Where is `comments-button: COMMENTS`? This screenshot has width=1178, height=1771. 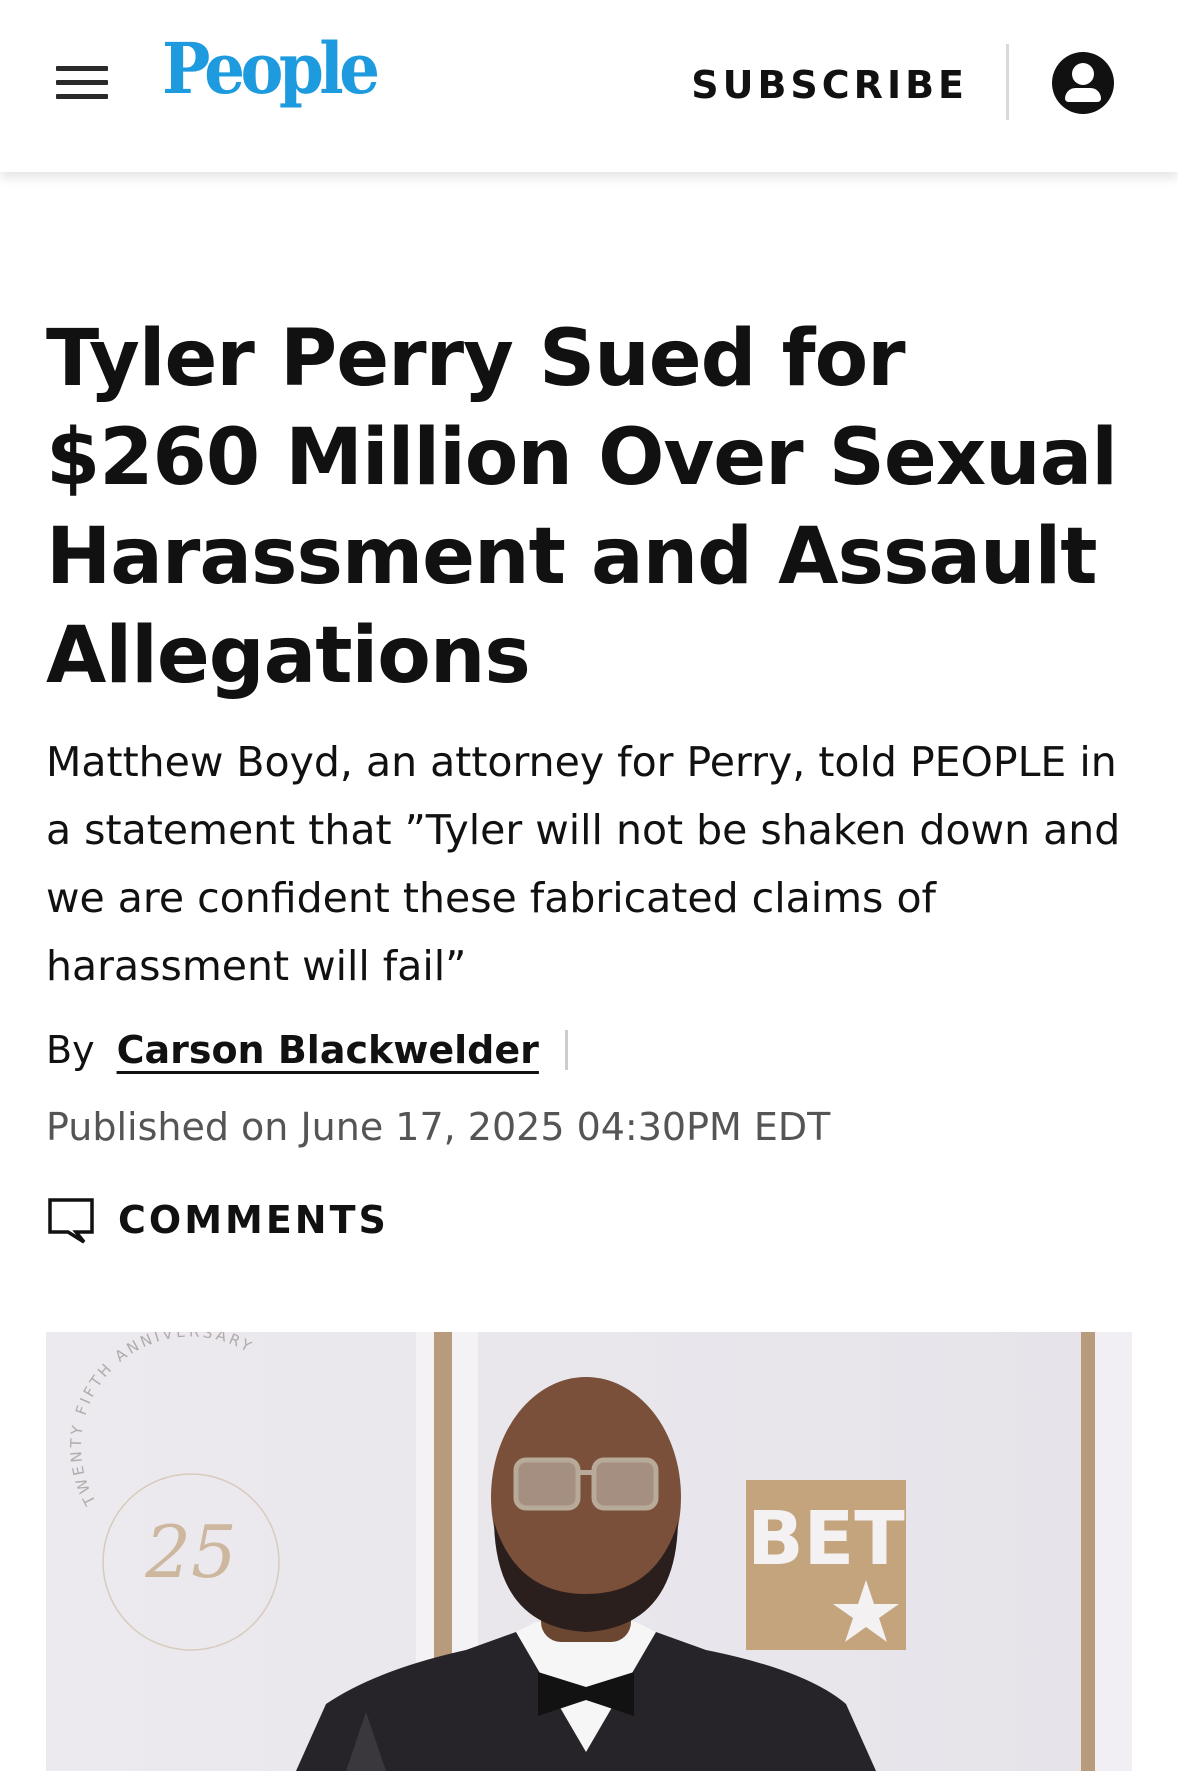 comments-button: COMMENTS is located at coordinates (591, 1220).